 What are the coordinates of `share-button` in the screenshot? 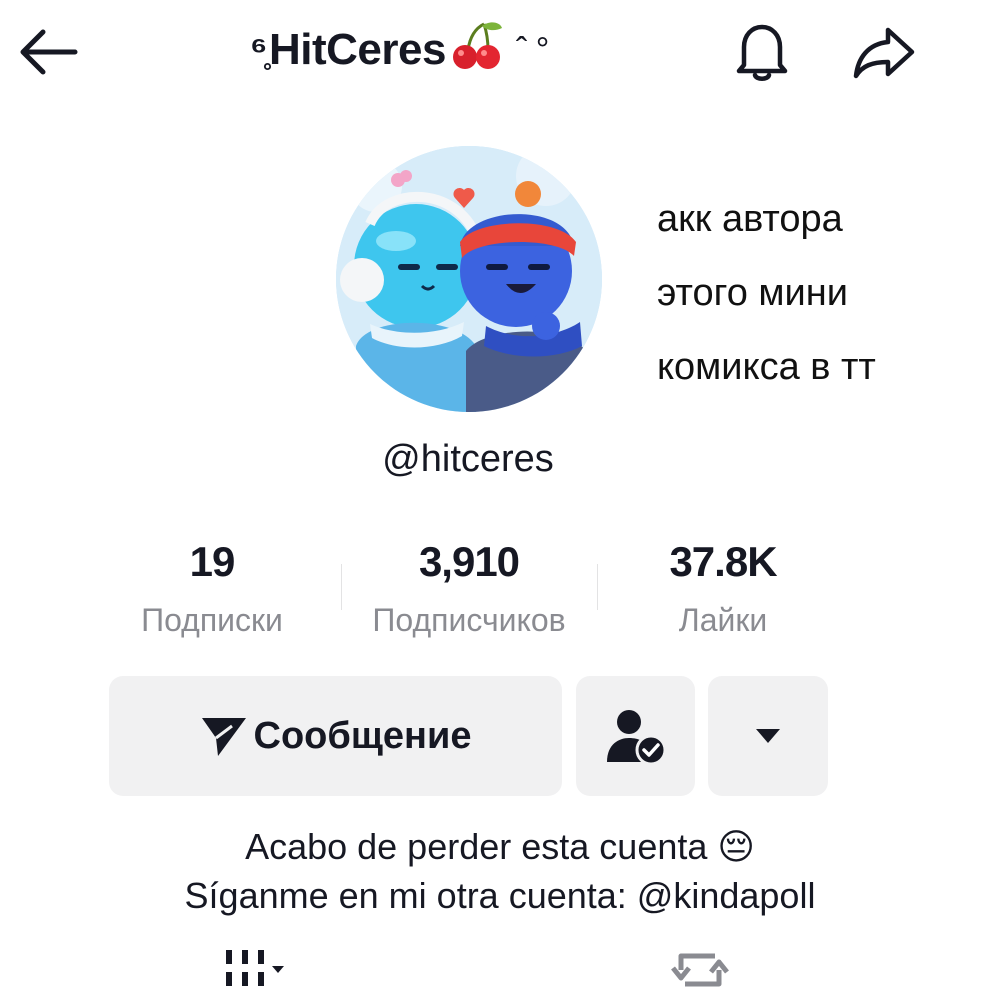 It's located at (884, 52).